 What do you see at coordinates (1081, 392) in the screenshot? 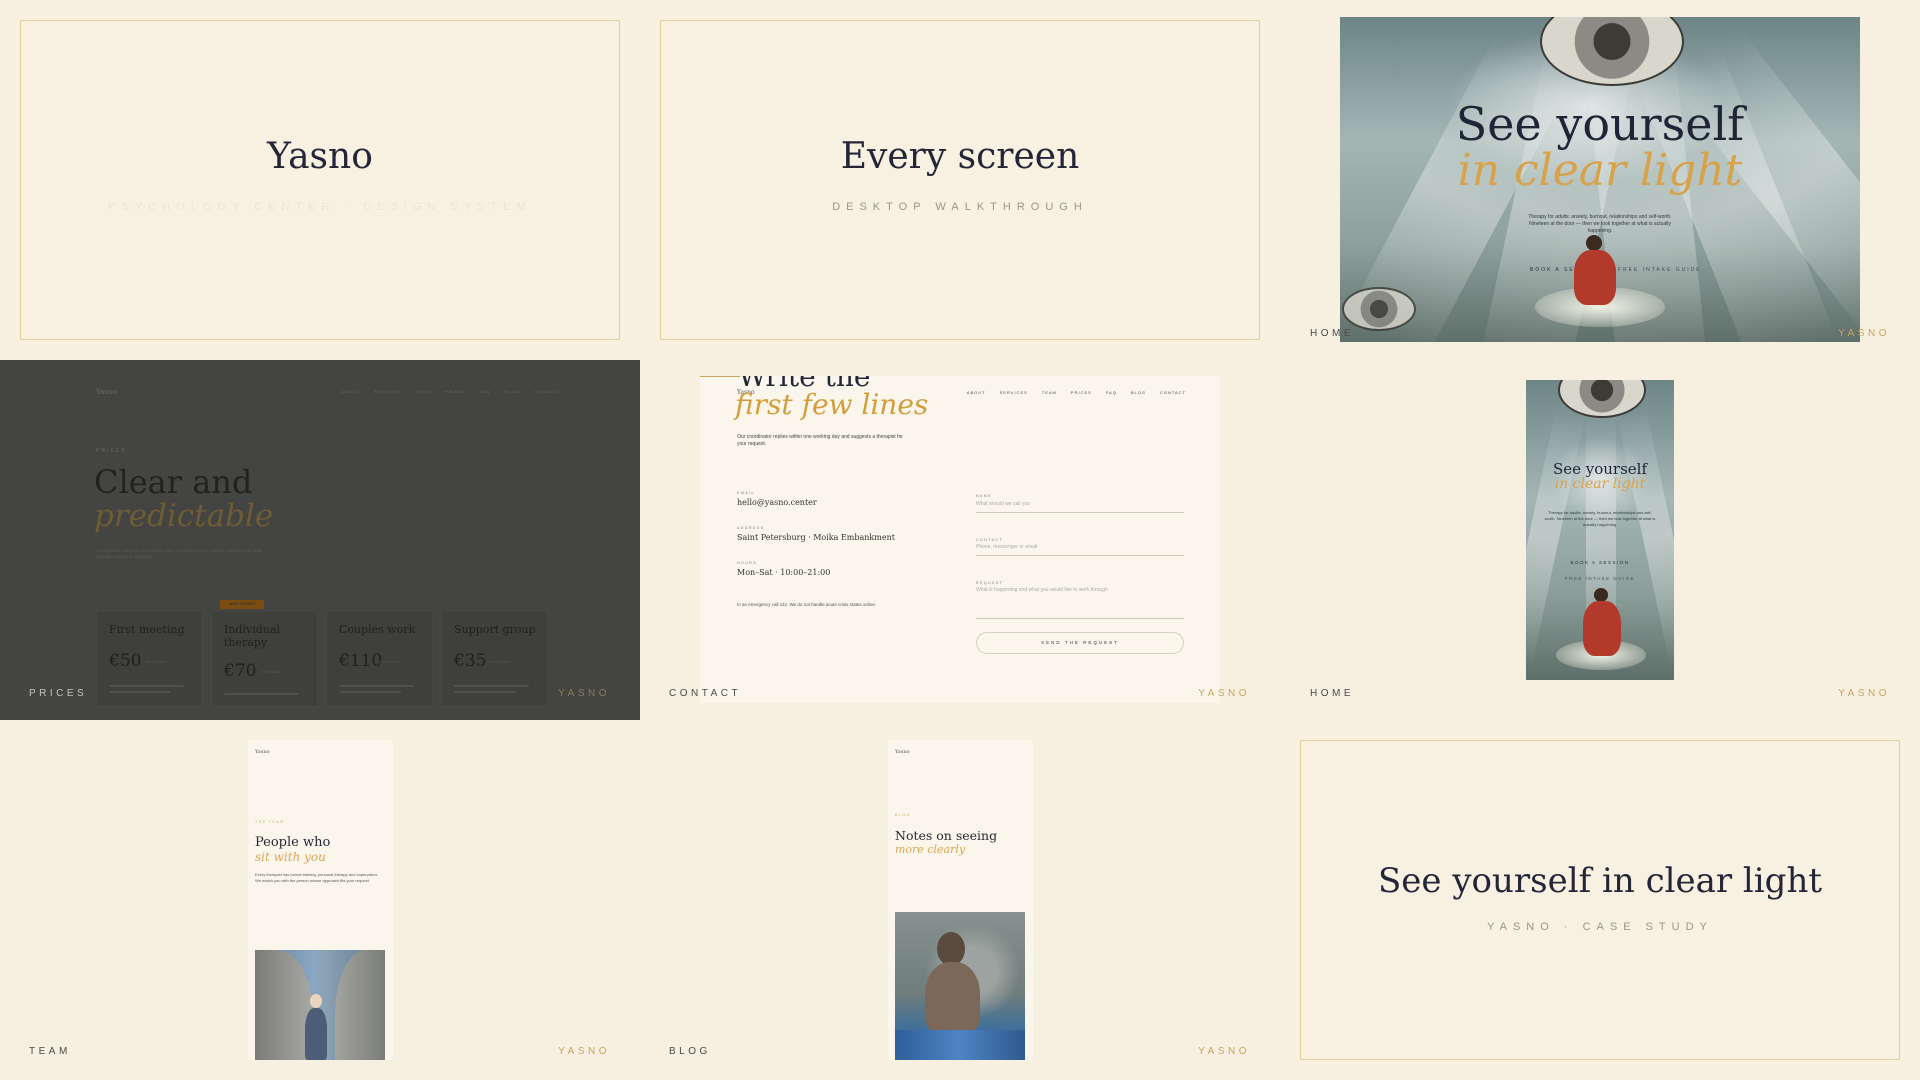
I see `contact-nav-prices: PRICES` at bounding box center [1081, 392].